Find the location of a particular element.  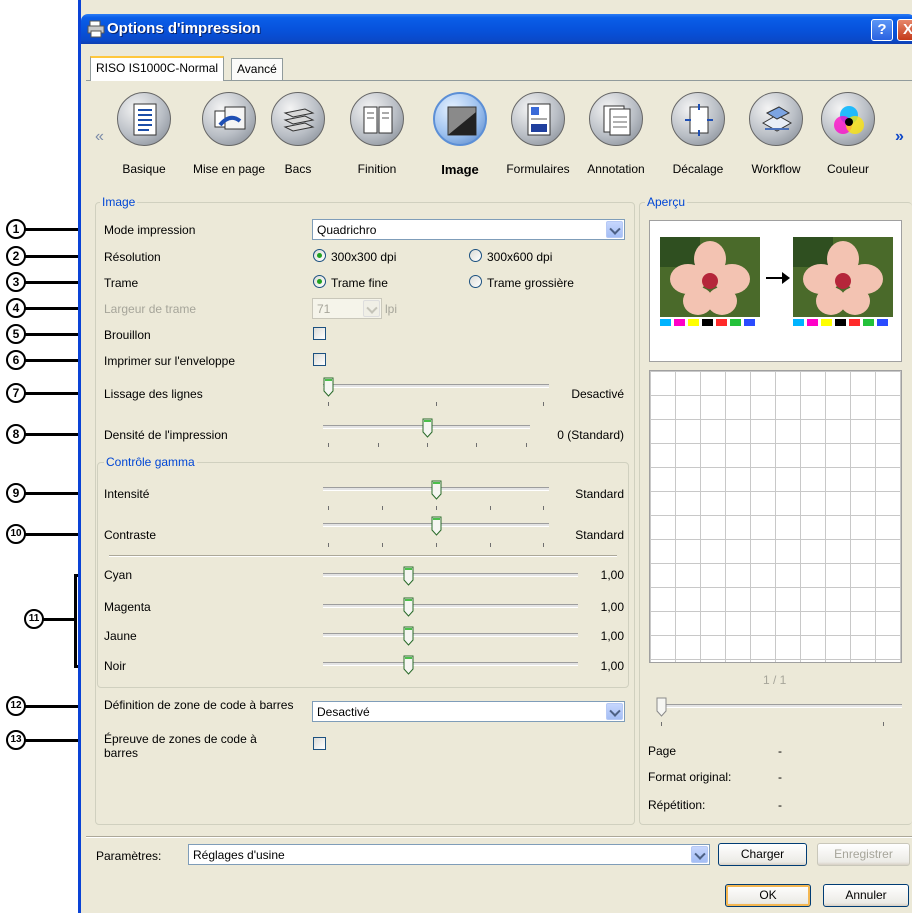

tool-decalage: Décalage is located at coordinates (698, 134).